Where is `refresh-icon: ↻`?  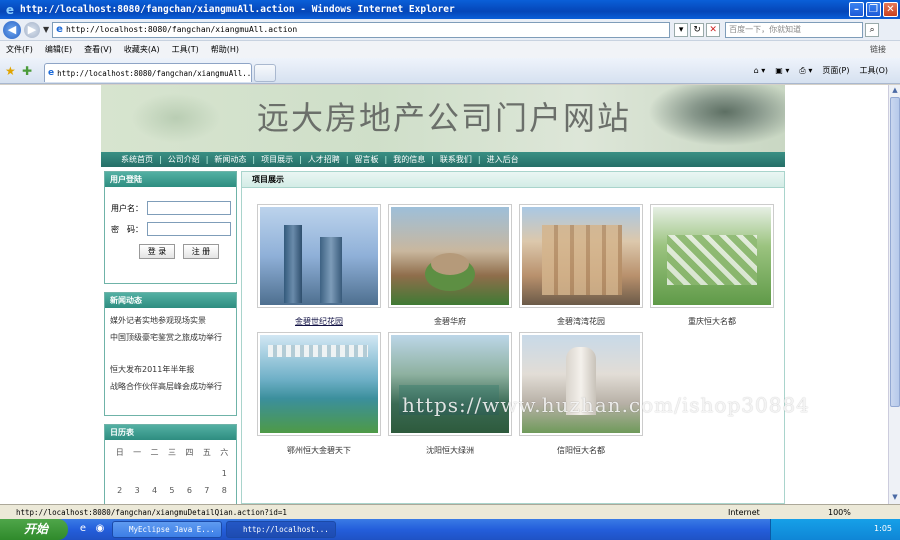
refresh-icon: ↻ is located at coordinates (697, 29).